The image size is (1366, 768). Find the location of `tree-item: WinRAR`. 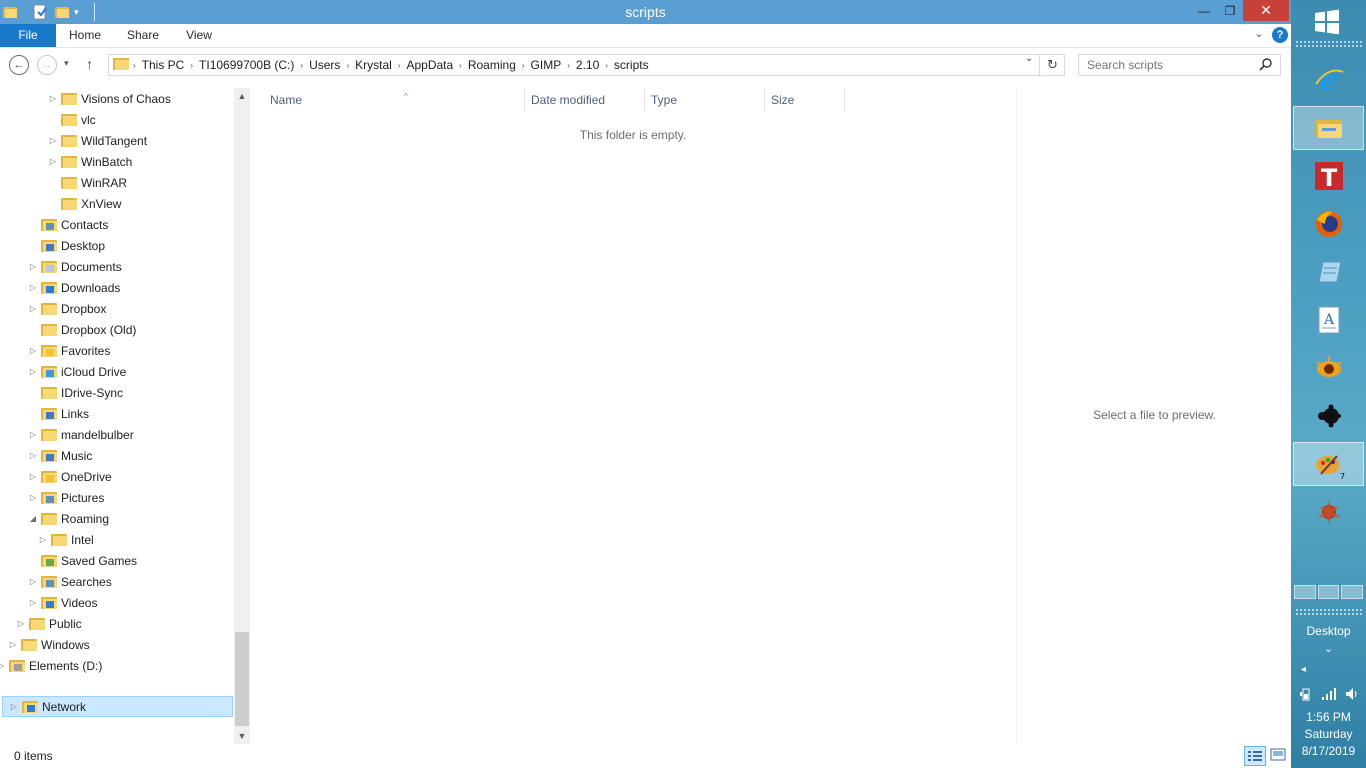

tree-item: WinRAR is located at coordinates (87, 182).